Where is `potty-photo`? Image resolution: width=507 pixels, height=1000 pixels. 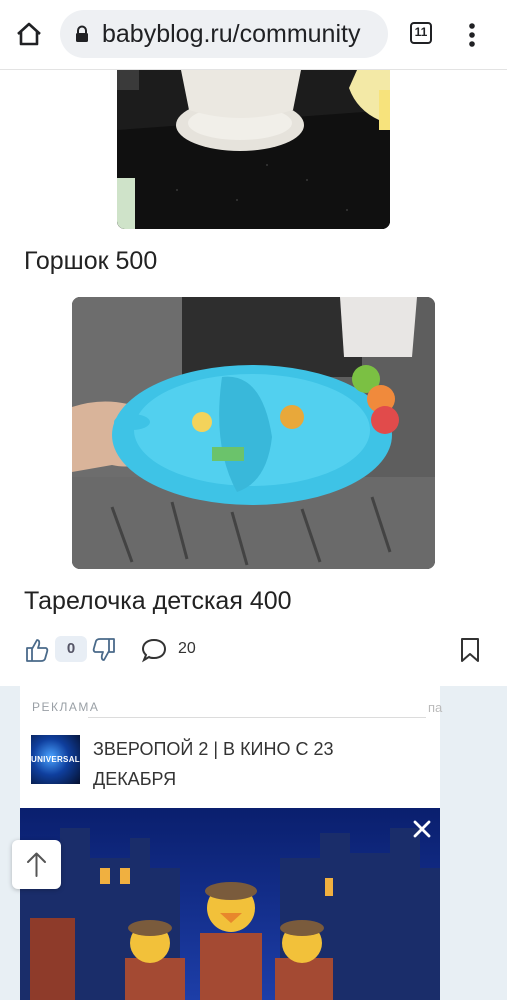
potty-photo is located at coordinates (253, 149).